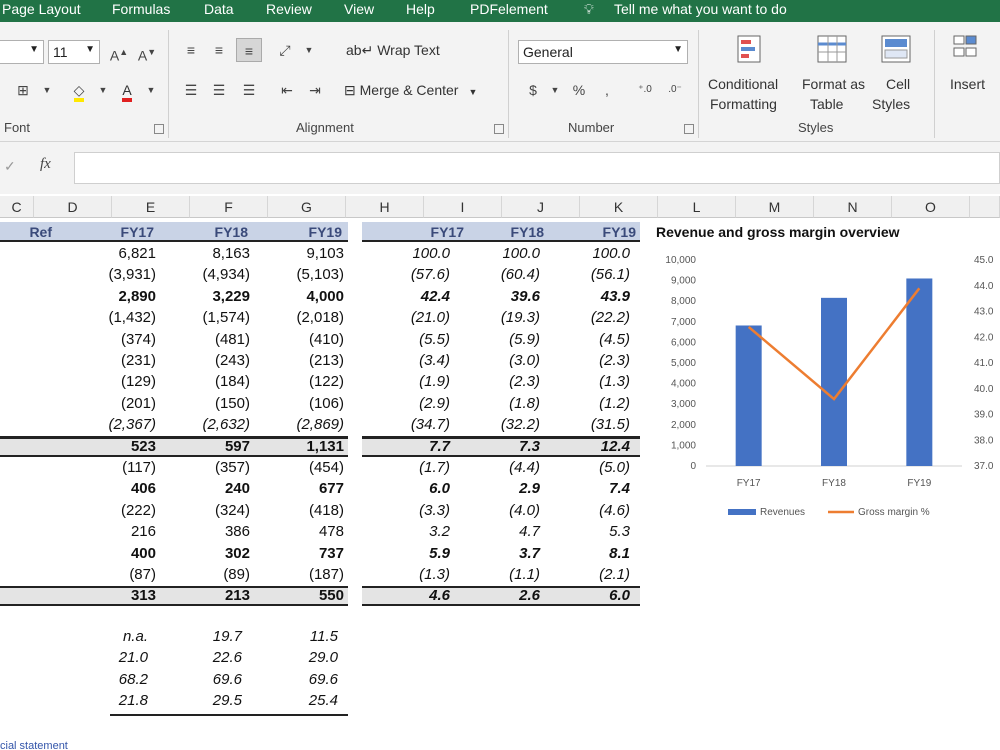  Describe the element at coordinates (595, 488) in the screenshot. I see `percent-cell: 7.4` at that location.